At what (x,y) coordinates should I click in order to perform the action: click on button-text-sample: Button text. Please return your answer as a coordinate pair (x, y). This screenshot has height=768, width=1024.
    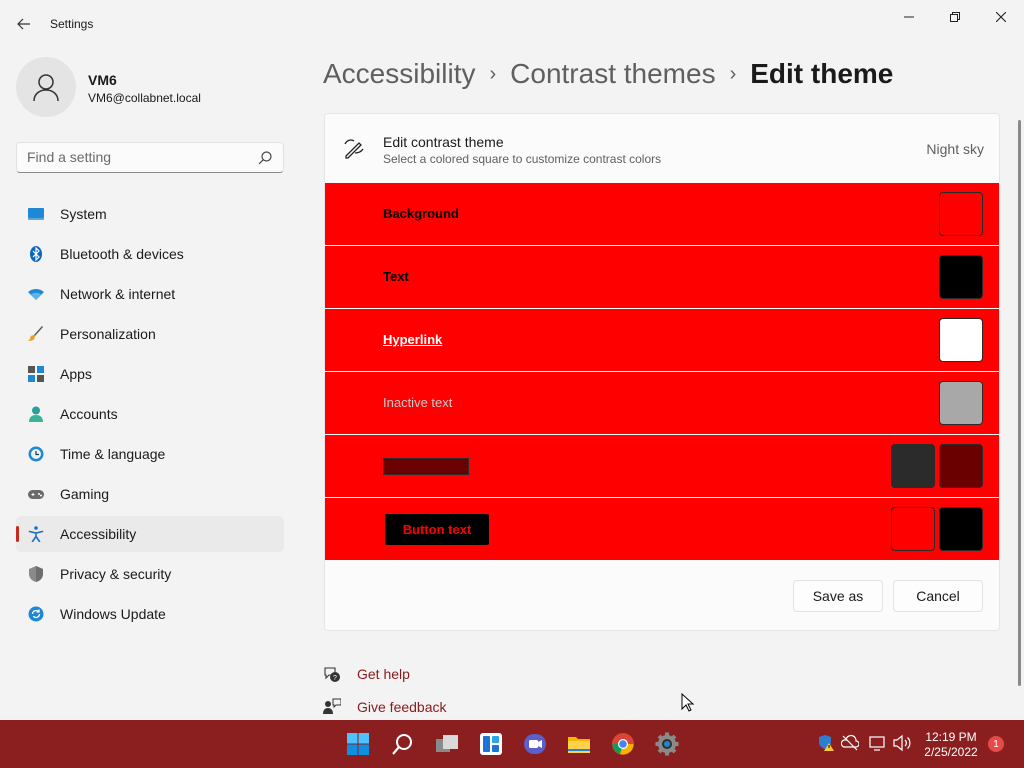
    Looking at the image, I should click on (437, 529).